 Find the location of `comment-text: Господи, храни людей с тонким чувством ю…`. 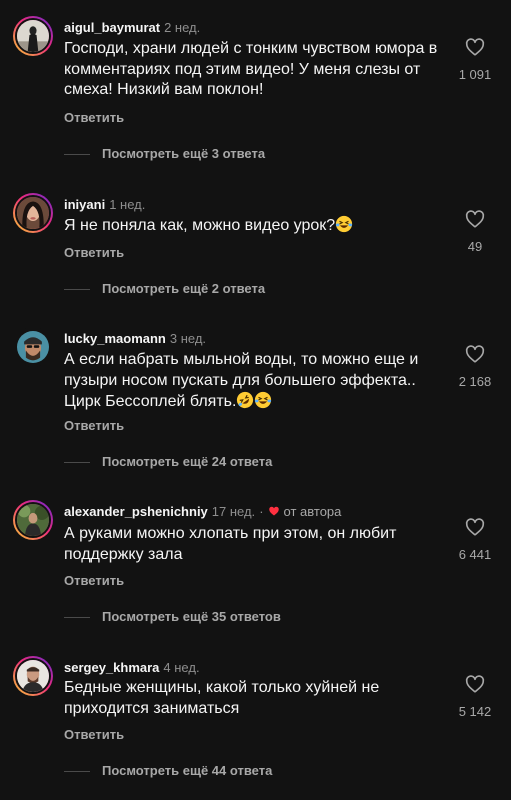

comment-text: Господи, храни людей с тонким чувством ю… is located at coordinates (254, 70).